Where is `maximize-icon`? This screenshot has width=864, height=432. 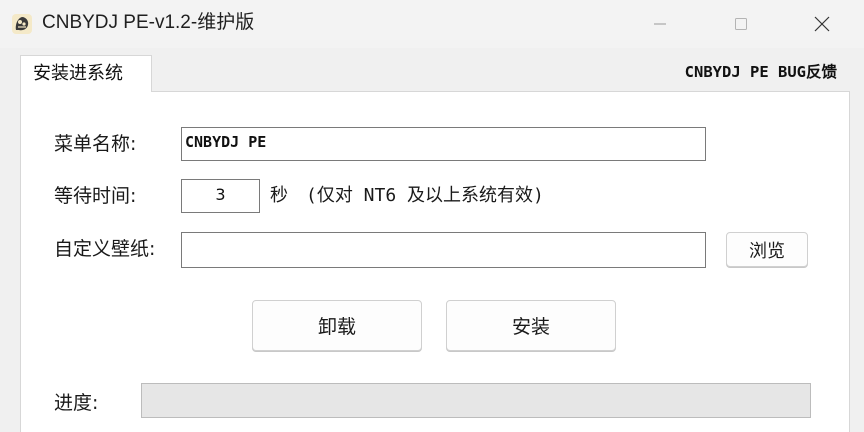 maximize-icon is located at coordinates (741, 24).